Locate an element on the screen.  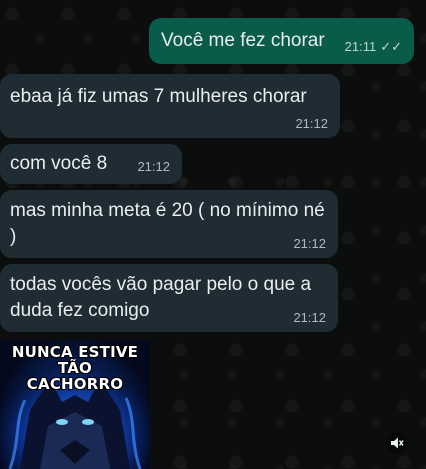
message-text: ebaa já fiz umas 7 mulheres chorar is located at coordinates (158, 96).